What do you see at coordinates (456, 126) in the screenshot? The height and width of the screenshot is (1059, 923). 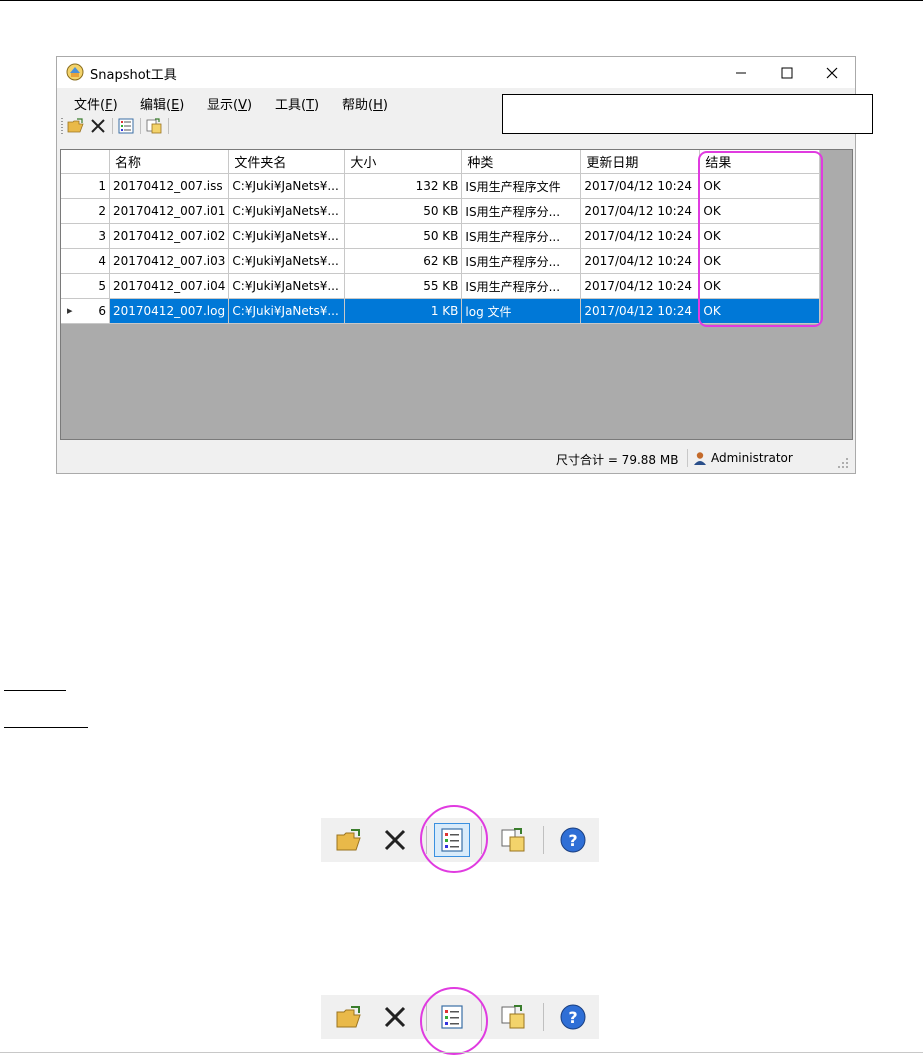 I see `toolbar` at bounding box center [456, 126].